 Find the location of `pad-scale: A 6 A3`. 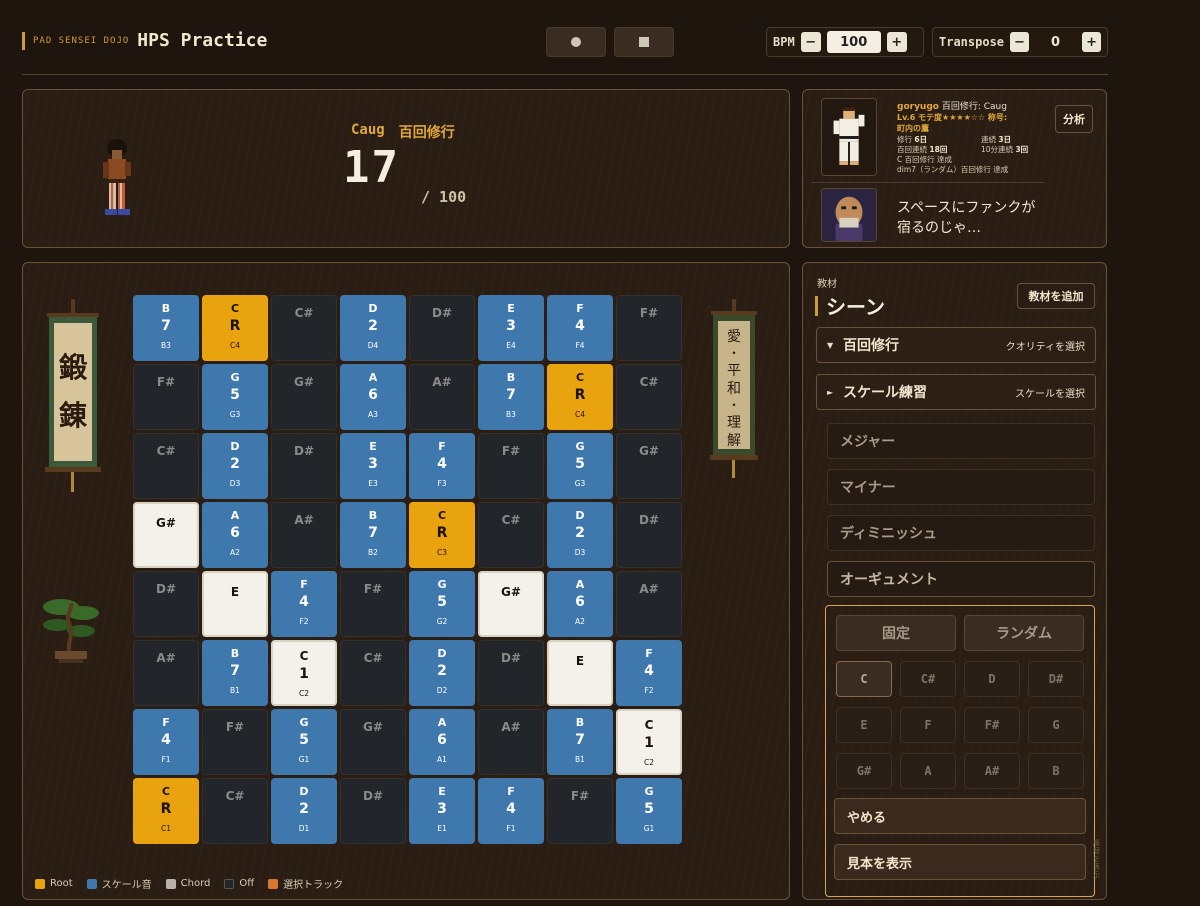

pad-scale: A 6 A3 is located at coordinates (373, 397).